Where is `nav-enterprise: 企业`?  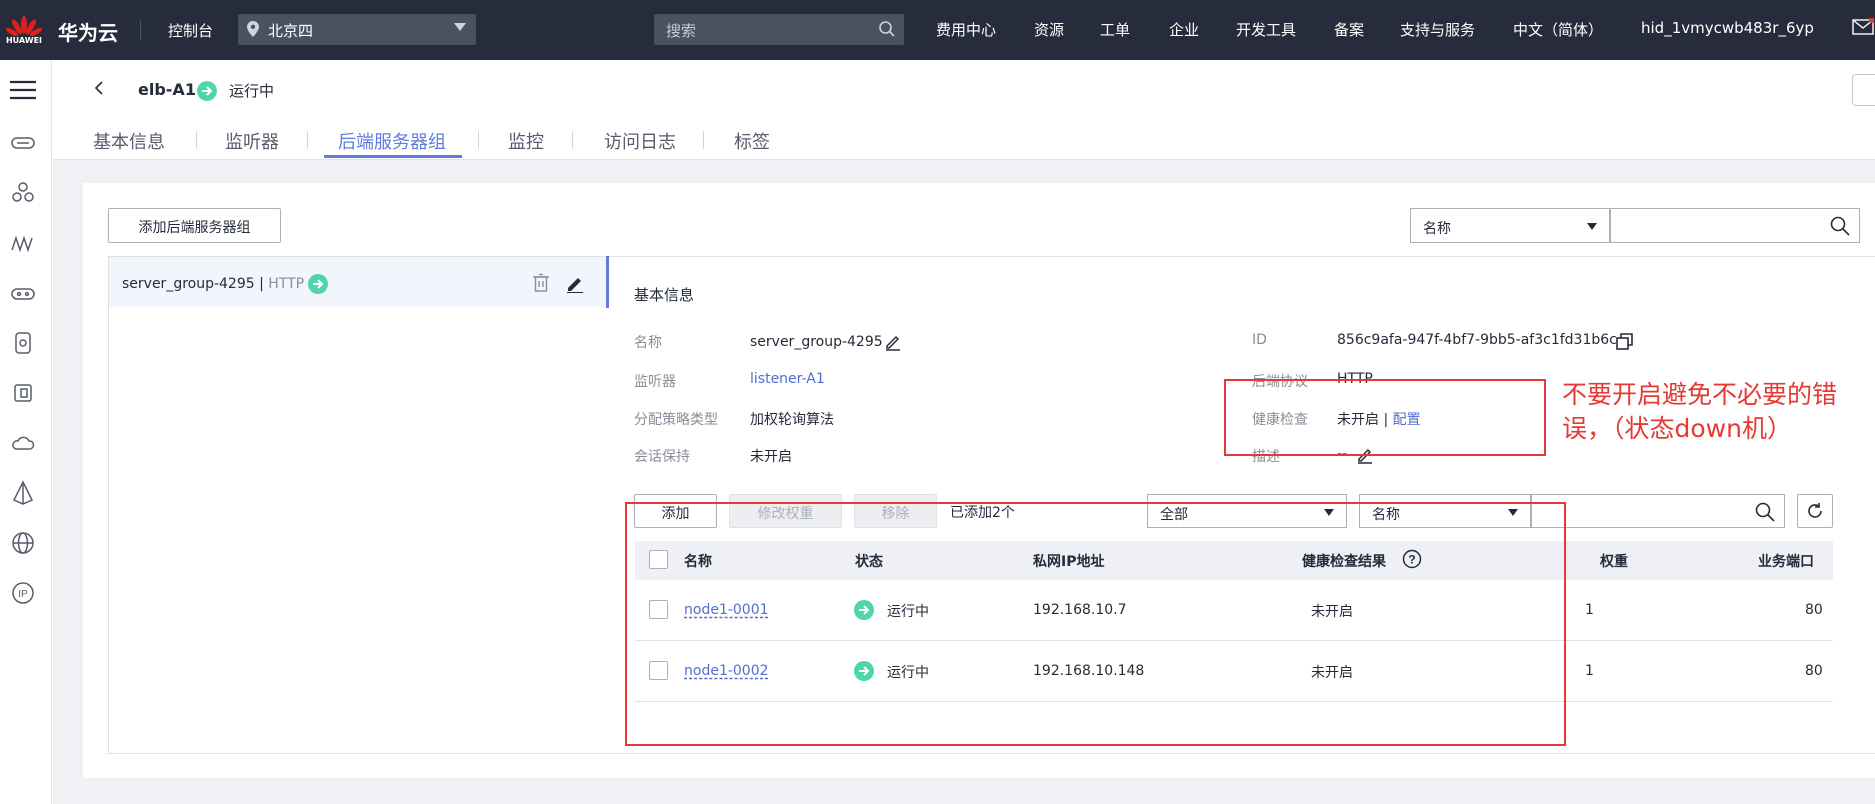
nav-enterprise: 企业 is located at coordinates (1184, 29).